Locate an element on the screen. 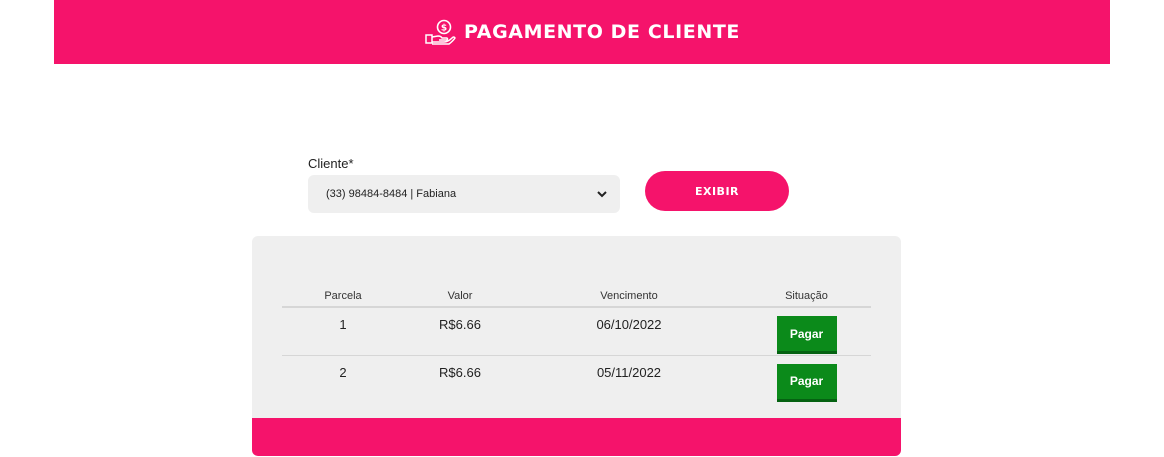  header-vencimento: Vencimento is located at coordinates (629, 297).